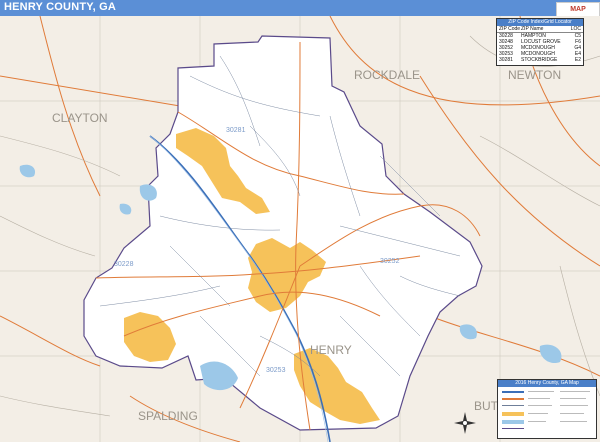 This screenshot has height=442, width=600. Describe the element at coordinates (300, 8) in the screenshot. I see `title-bar: HENRY COUNTY, GA` at that location.